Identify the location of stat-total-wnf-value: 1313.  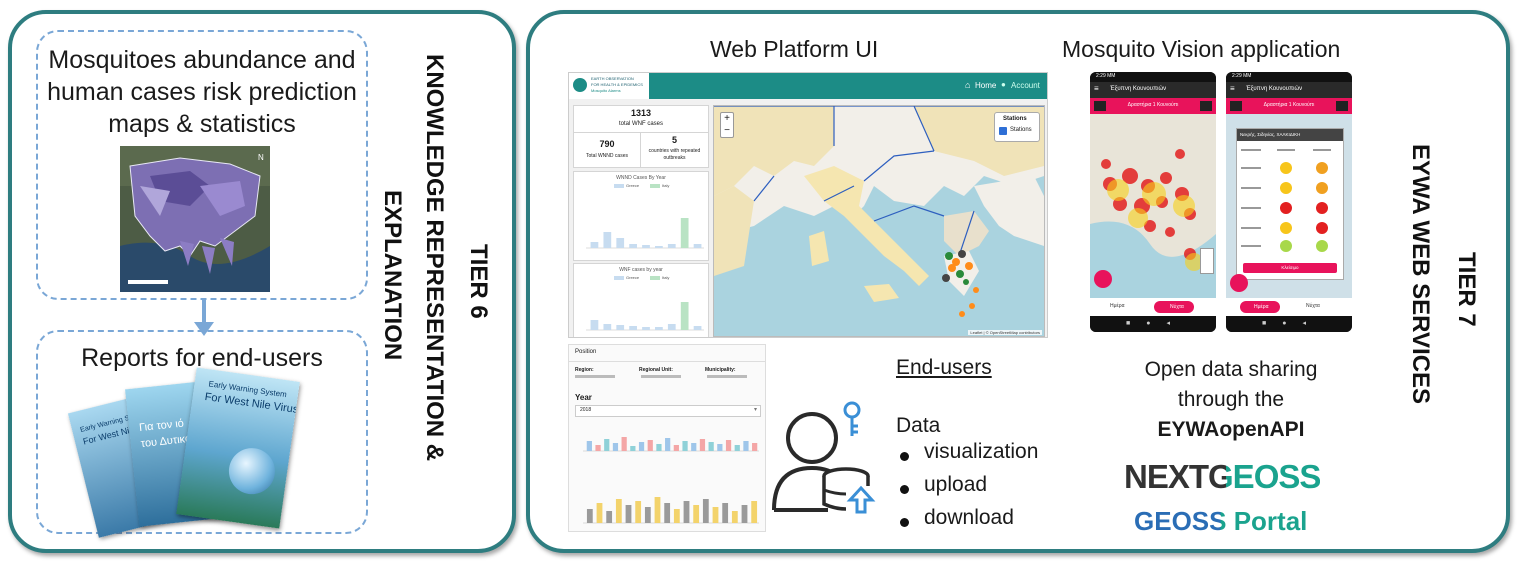
(641, 113).